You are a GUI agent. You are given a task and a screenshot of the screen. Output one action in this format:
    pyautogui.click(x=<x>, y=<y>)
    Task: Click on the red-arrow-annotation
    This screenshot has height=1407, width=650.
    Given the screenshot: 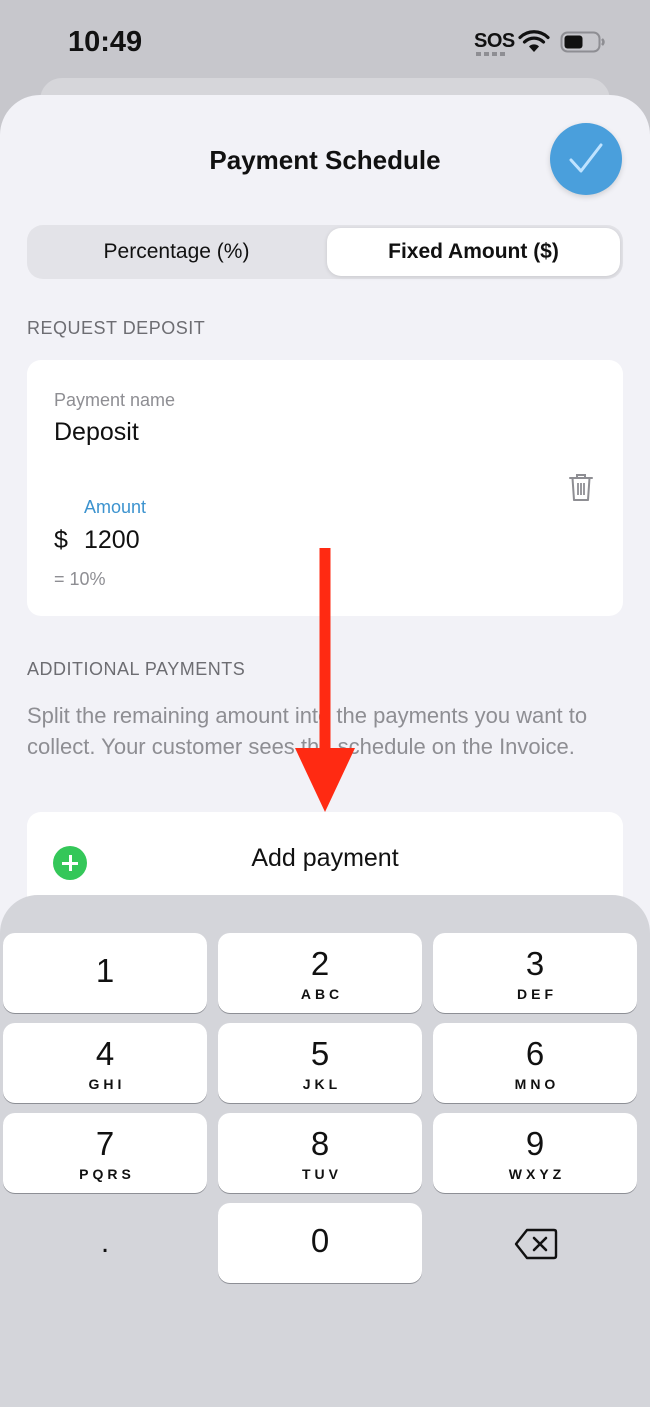 What is the action you would take?
    pyautogui.click(x=325, y=680)
    